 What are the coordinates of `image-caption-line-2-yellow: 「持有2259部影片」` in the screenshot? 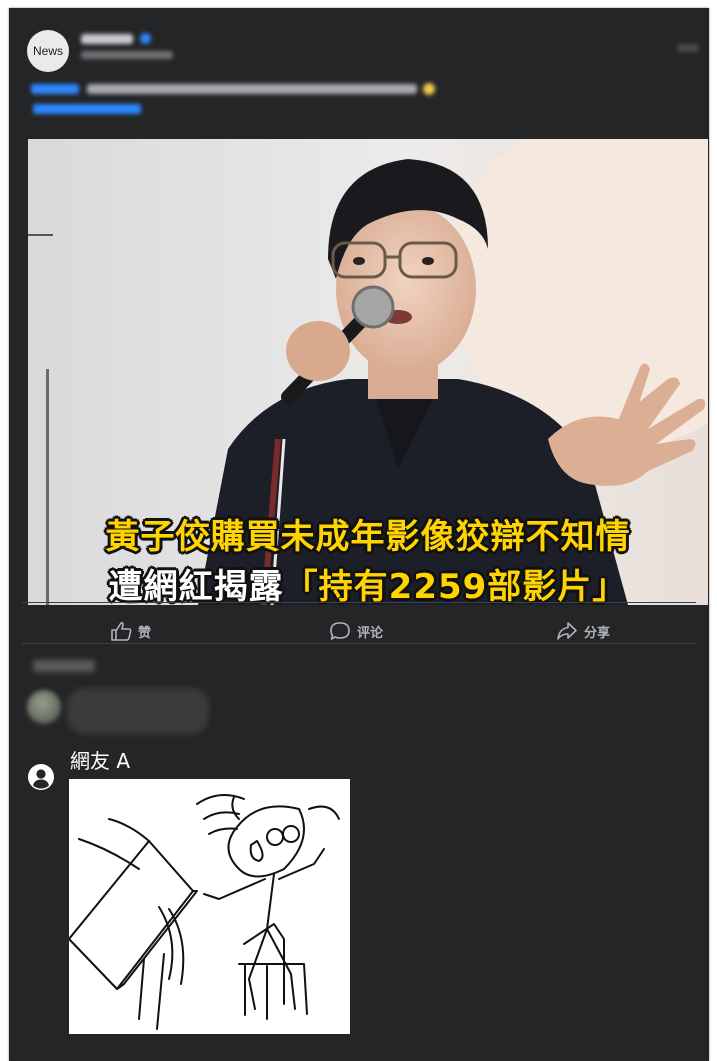 It's located at (455, 586).